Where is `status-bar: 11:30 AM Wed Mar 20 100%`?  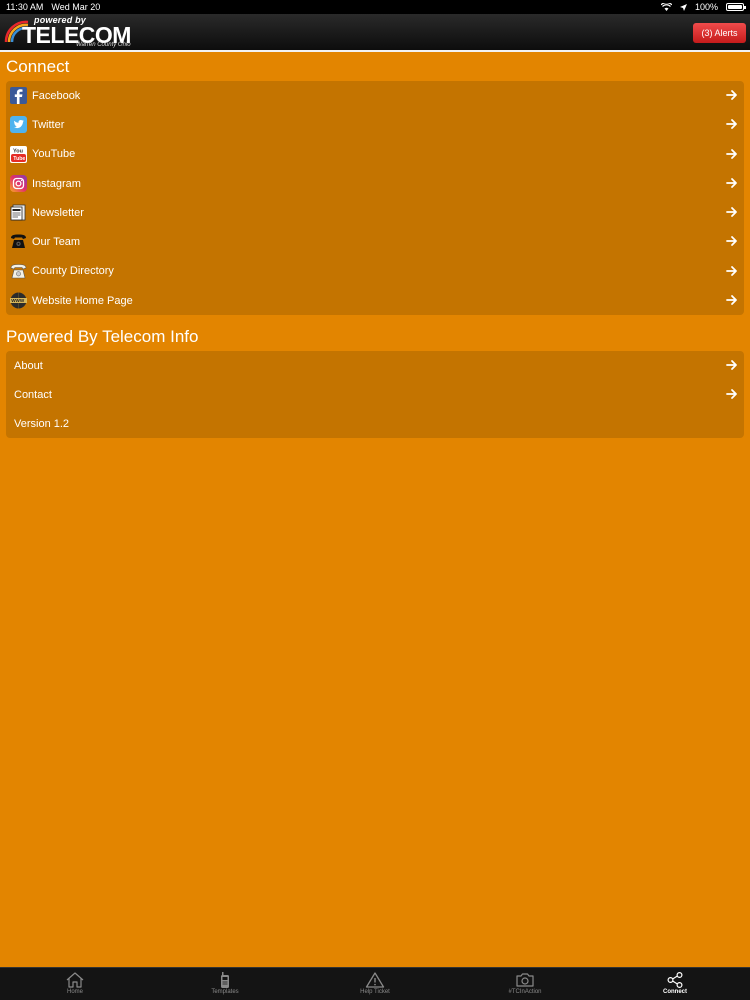 status-bar: 11:30 AM Wed Mar 20 100% is located at coordinates (375, 7).